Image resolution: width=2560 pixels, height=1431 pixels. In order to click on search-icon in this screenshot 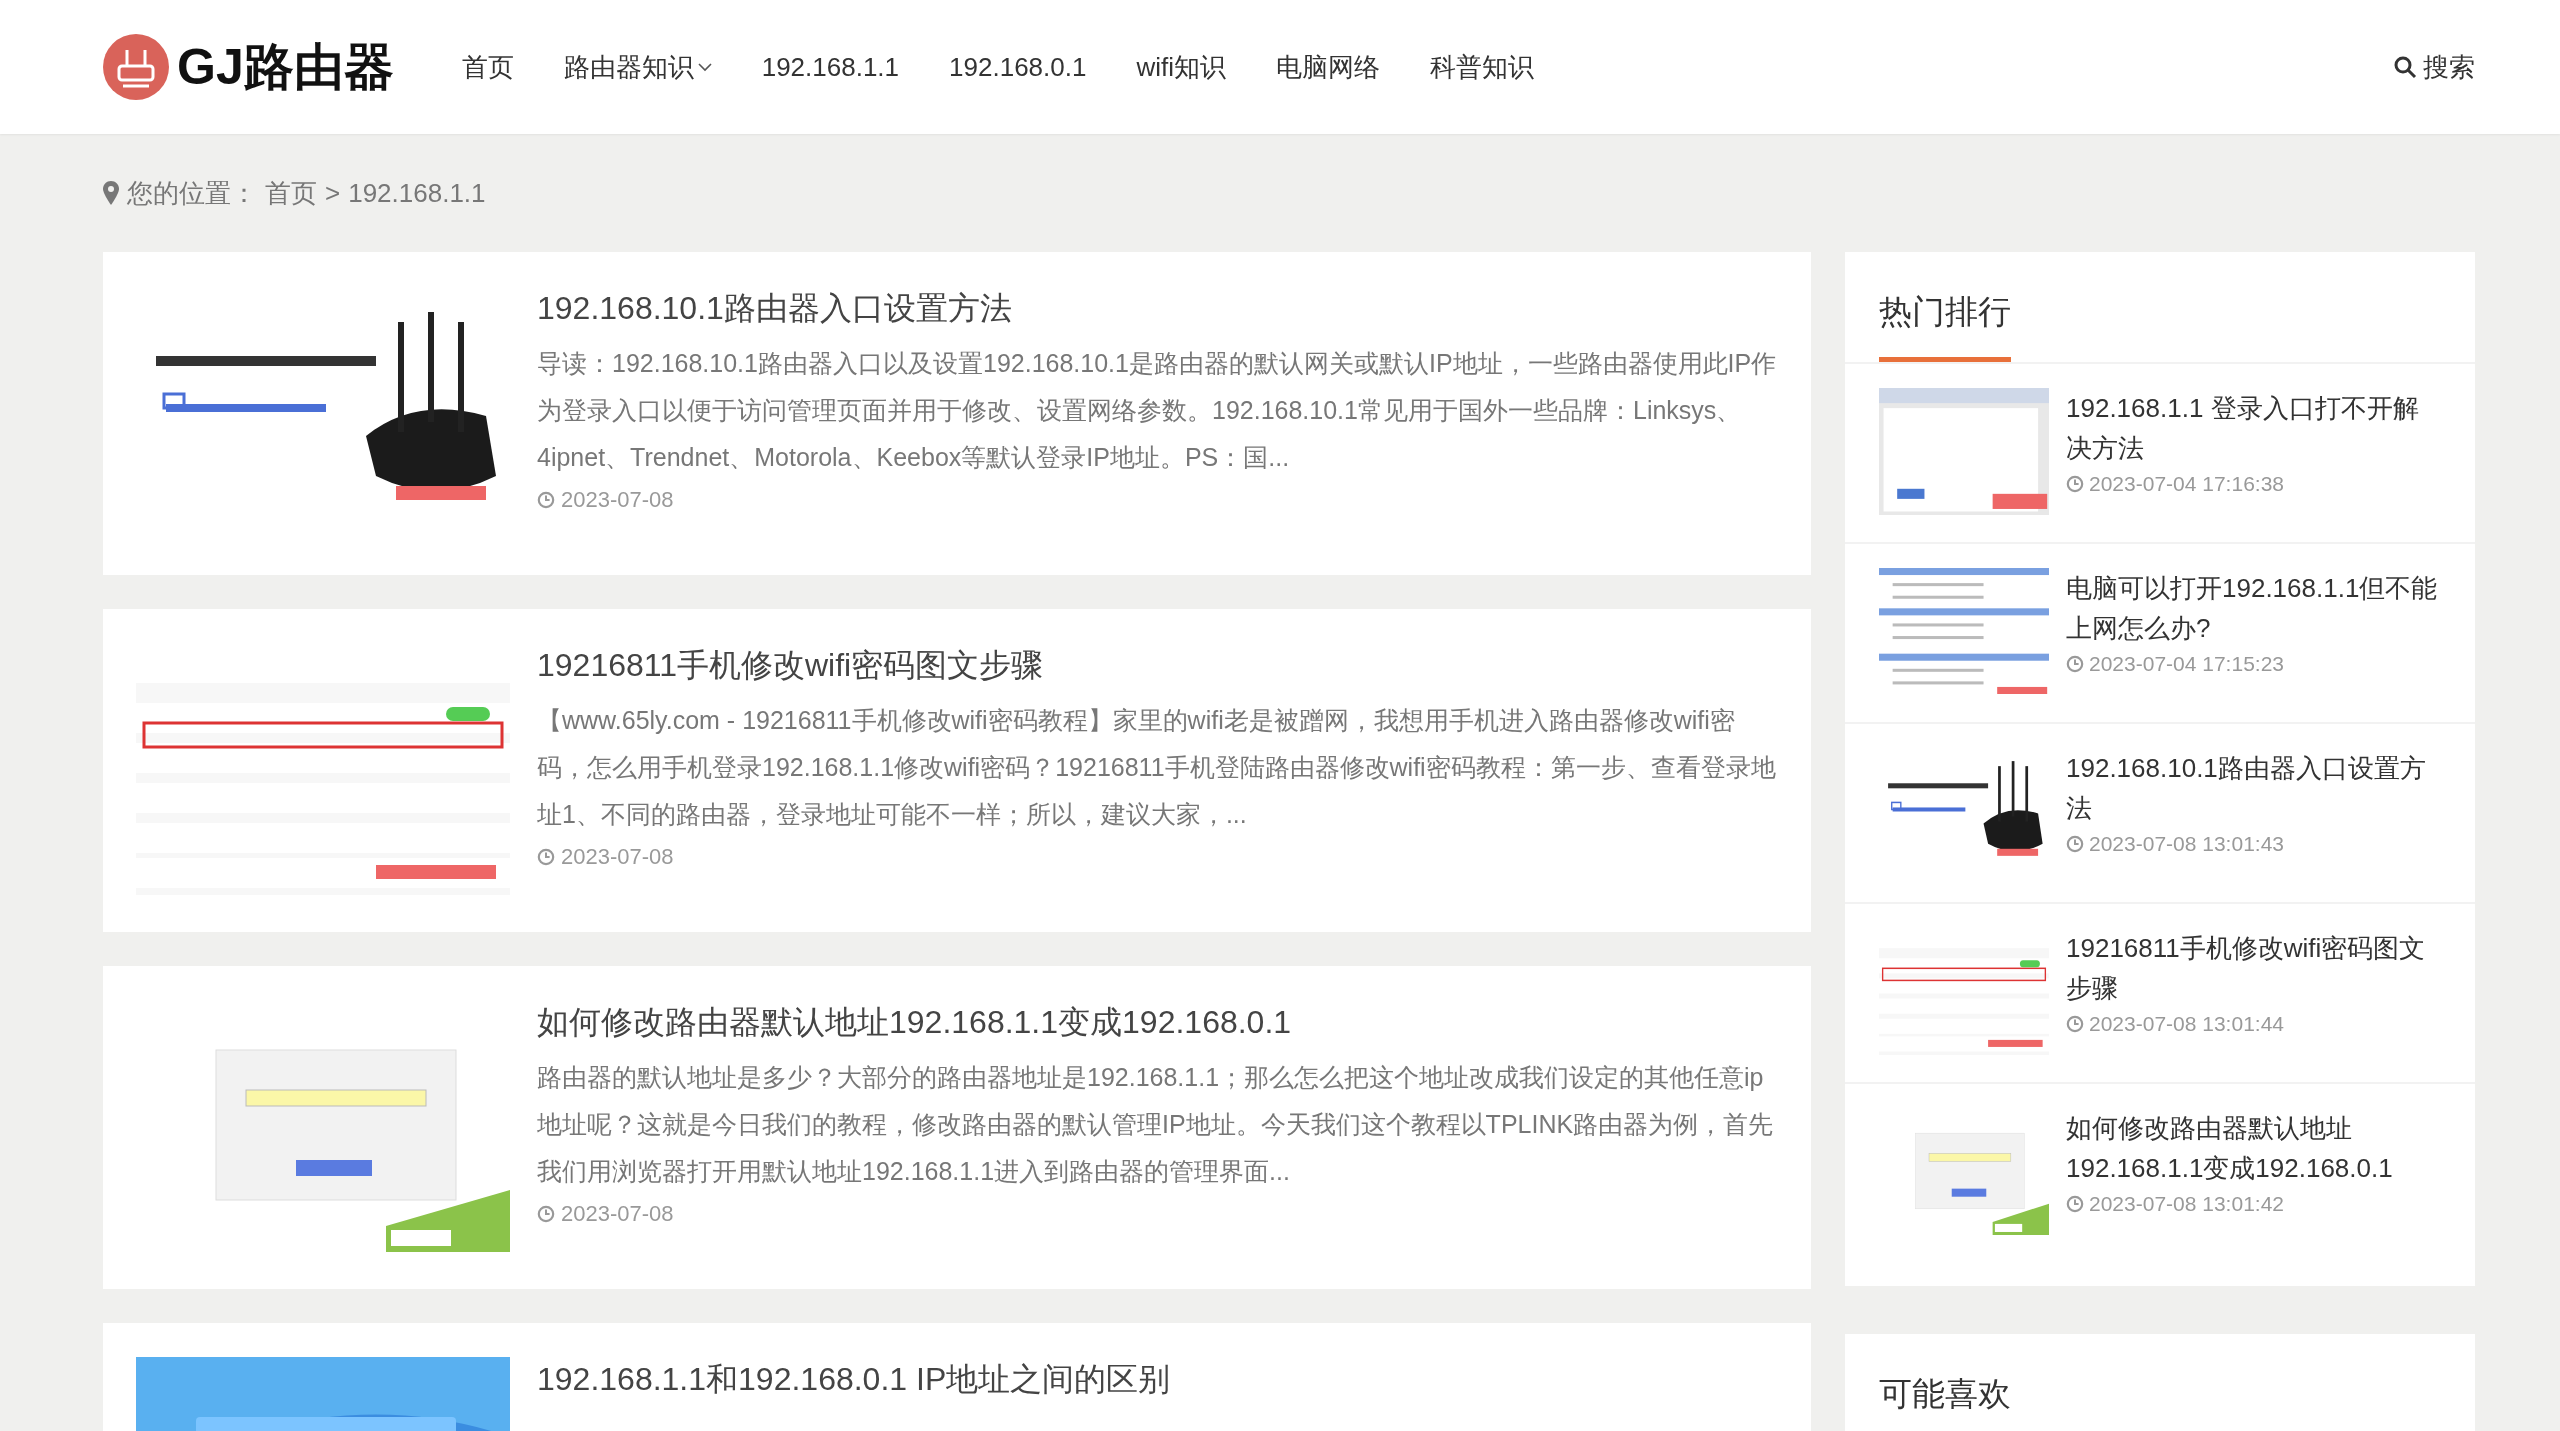, I will do `click(2405, 67)`.